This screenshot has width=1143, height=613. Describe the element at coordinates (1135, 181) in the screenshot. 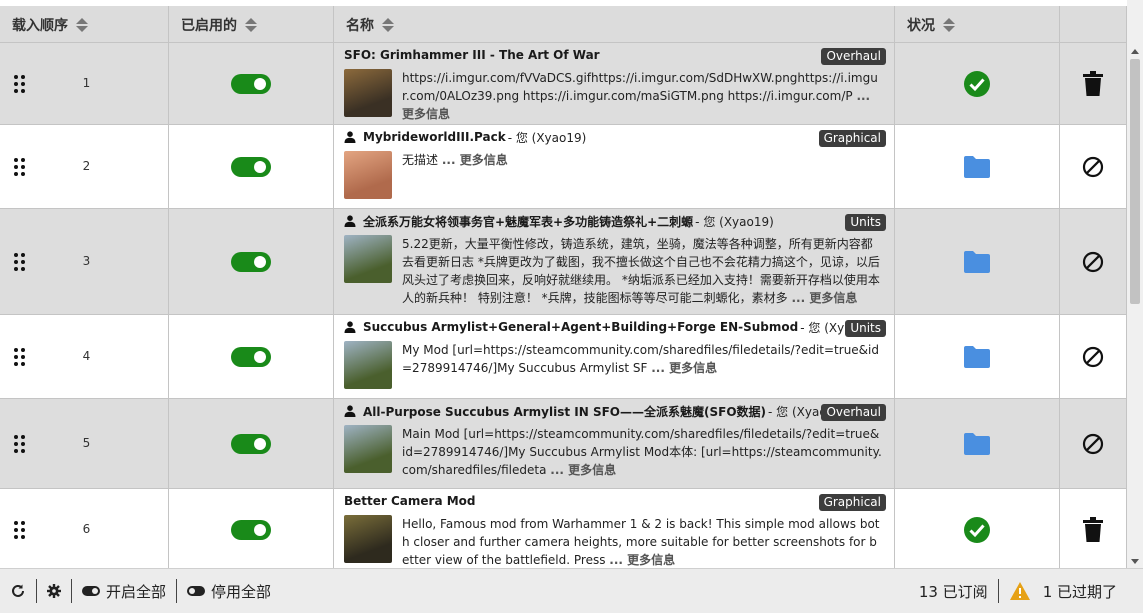

I see `scrollbar-thumb` at that location.